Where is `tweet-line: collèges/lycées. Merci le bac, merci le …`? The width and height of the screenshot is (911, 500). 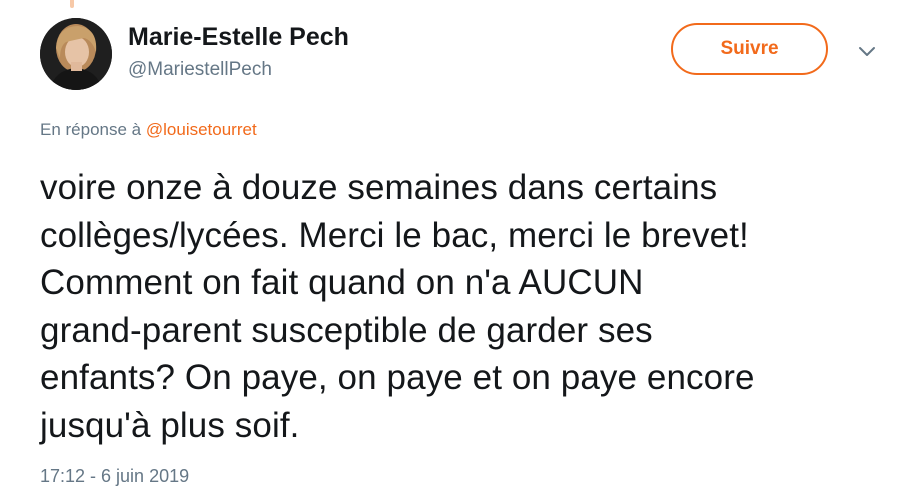 tweet-line: collèges/lycées. Merci le bac, merci le … is located at coordinates (394, 235).